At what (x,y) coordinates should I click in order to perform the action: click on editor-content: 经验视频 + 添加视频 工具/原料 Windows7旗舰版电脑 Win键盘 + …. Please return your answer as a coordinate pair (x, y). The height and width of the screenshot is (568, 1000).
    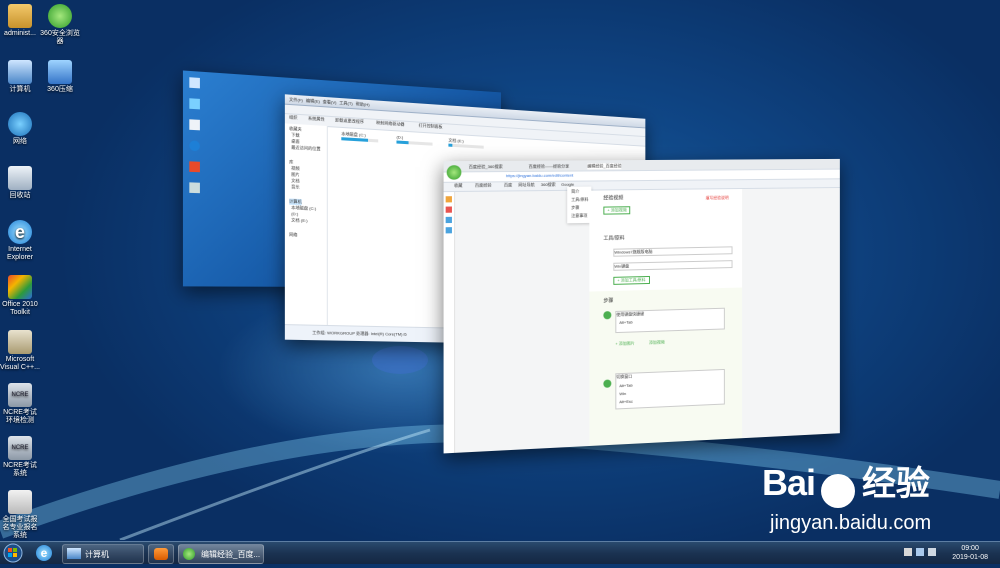
    Looking at the image, I should click on (666, 317).